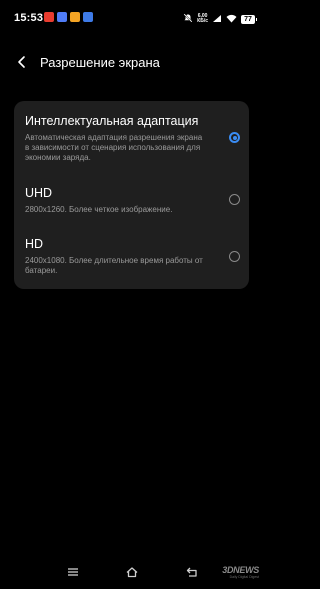  Describe the element at coordinates (75, 17) in the screenshot. I see `orange-app-icon` at that location.